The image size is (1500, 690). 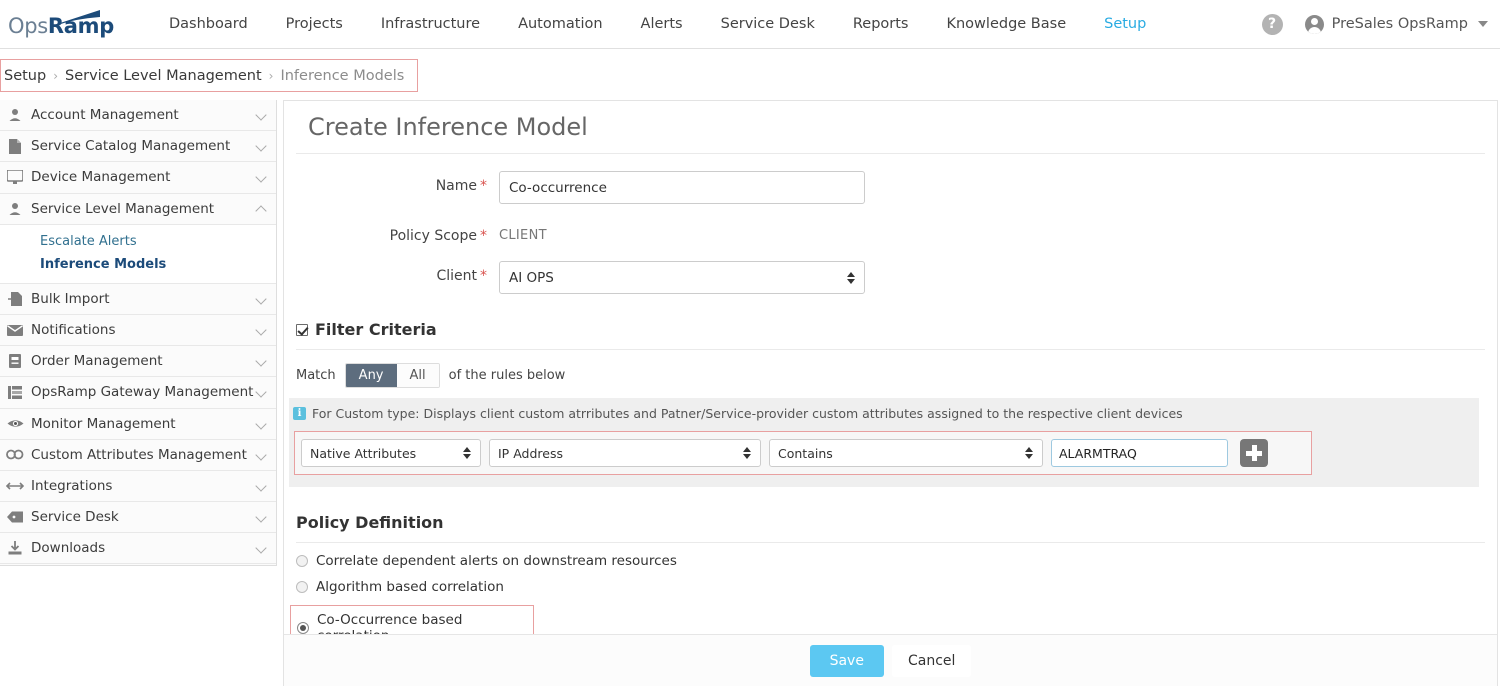 What do you see at coordinates (417, 375) in the screenshot?
I see `match-toggle-all: All` at bounding box center [417, 375].